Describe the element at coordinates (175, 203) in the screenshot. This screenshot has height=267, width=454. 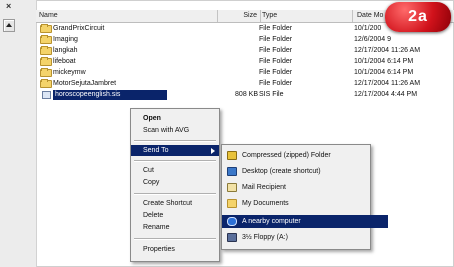
I see `menu-item-create-shortcut: Create Shortcut` at that location.